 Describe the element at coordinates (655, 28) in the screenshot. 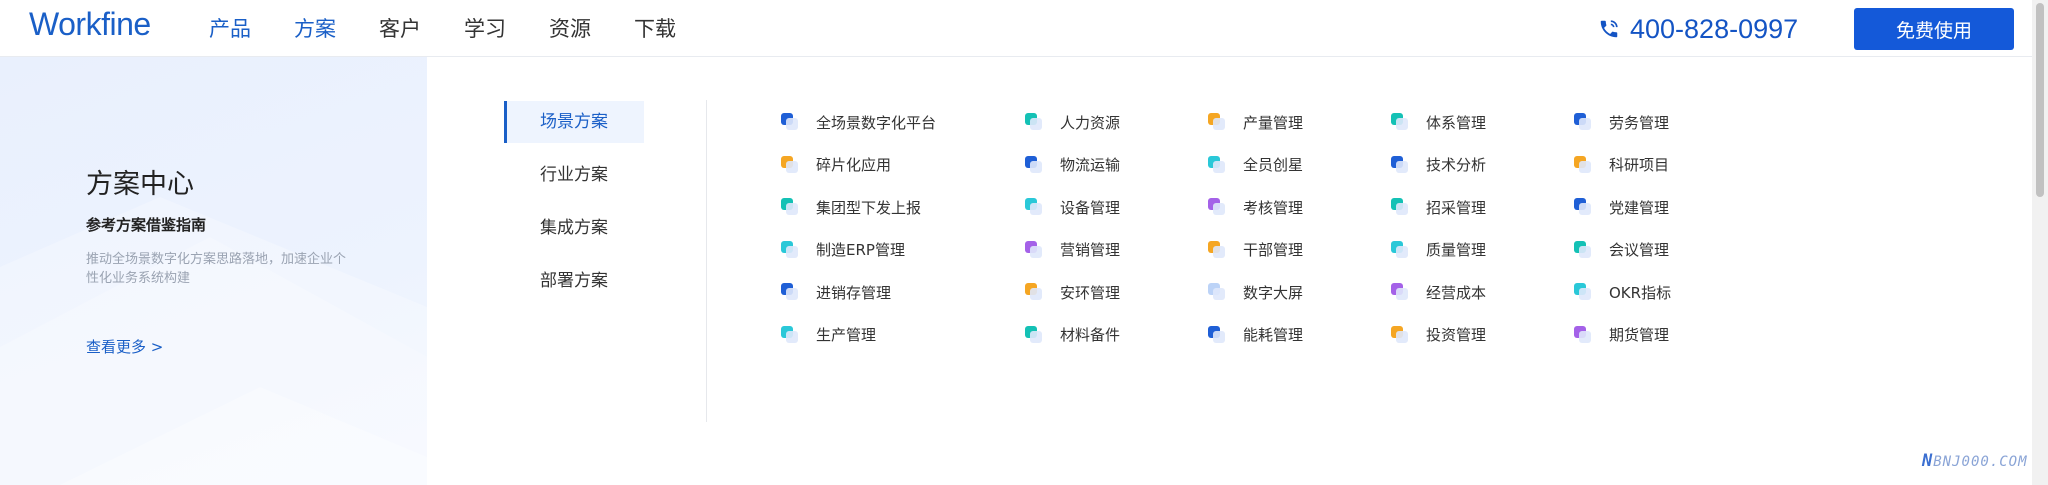

I see `nav-item-download: 下载` at that location.